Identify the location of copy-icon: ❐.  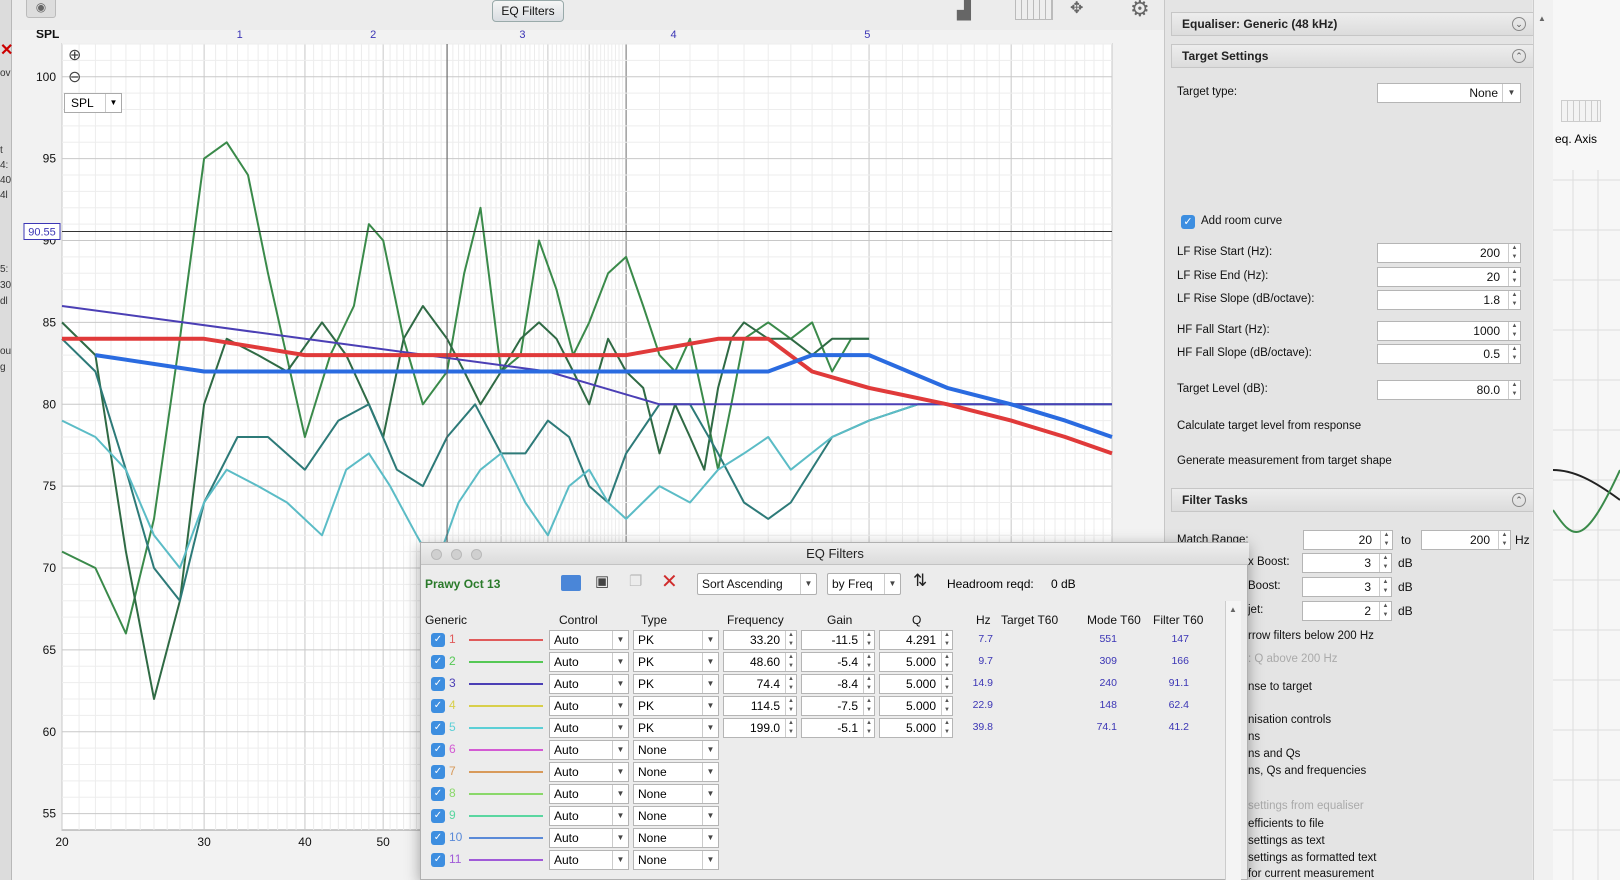
(635, 581).